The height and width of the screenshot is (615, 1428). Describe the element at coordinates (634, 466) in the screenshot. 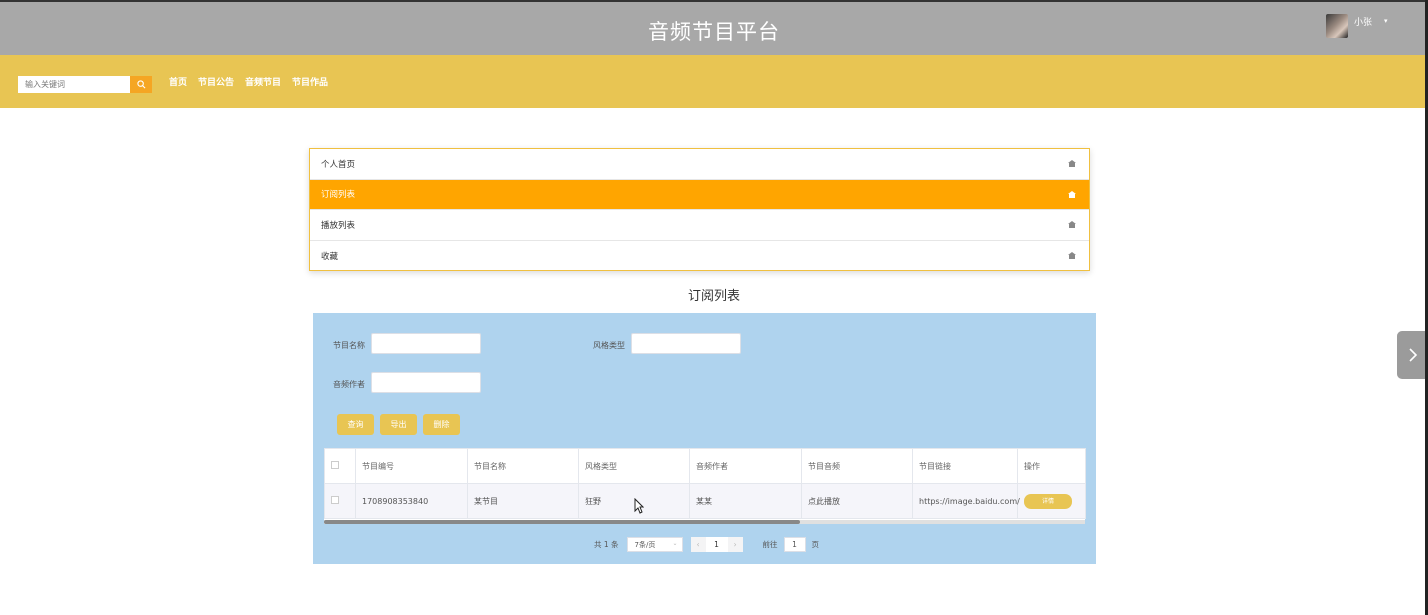

I see `column-header: 风格类型` at that location.